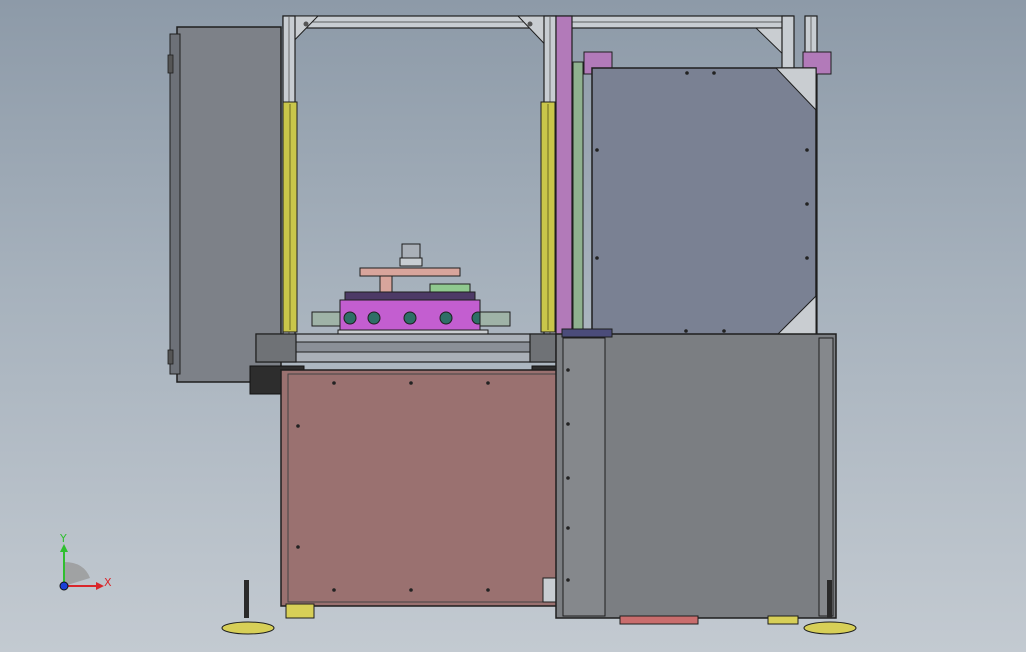 This screenshot has height=652, width=1026. What do you see at coordinates (411, 292) in the screenshot?
I see `rotary-indexing-table` at bounding box center [411, 292].